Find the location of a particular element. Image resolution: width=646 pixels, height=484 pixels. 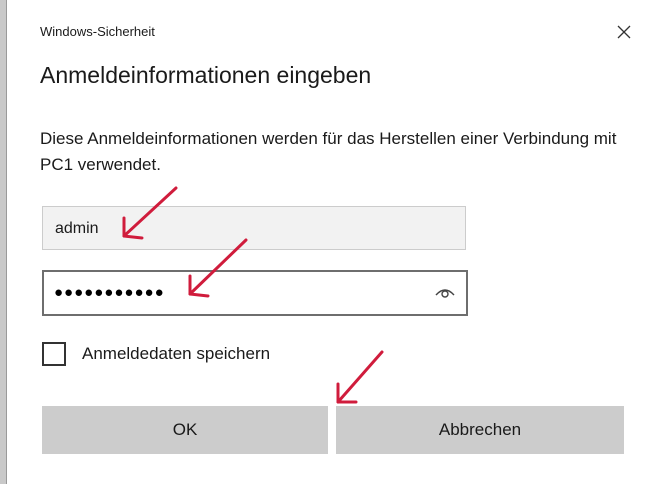

username-value: admin is located at coordinates (77, 228).